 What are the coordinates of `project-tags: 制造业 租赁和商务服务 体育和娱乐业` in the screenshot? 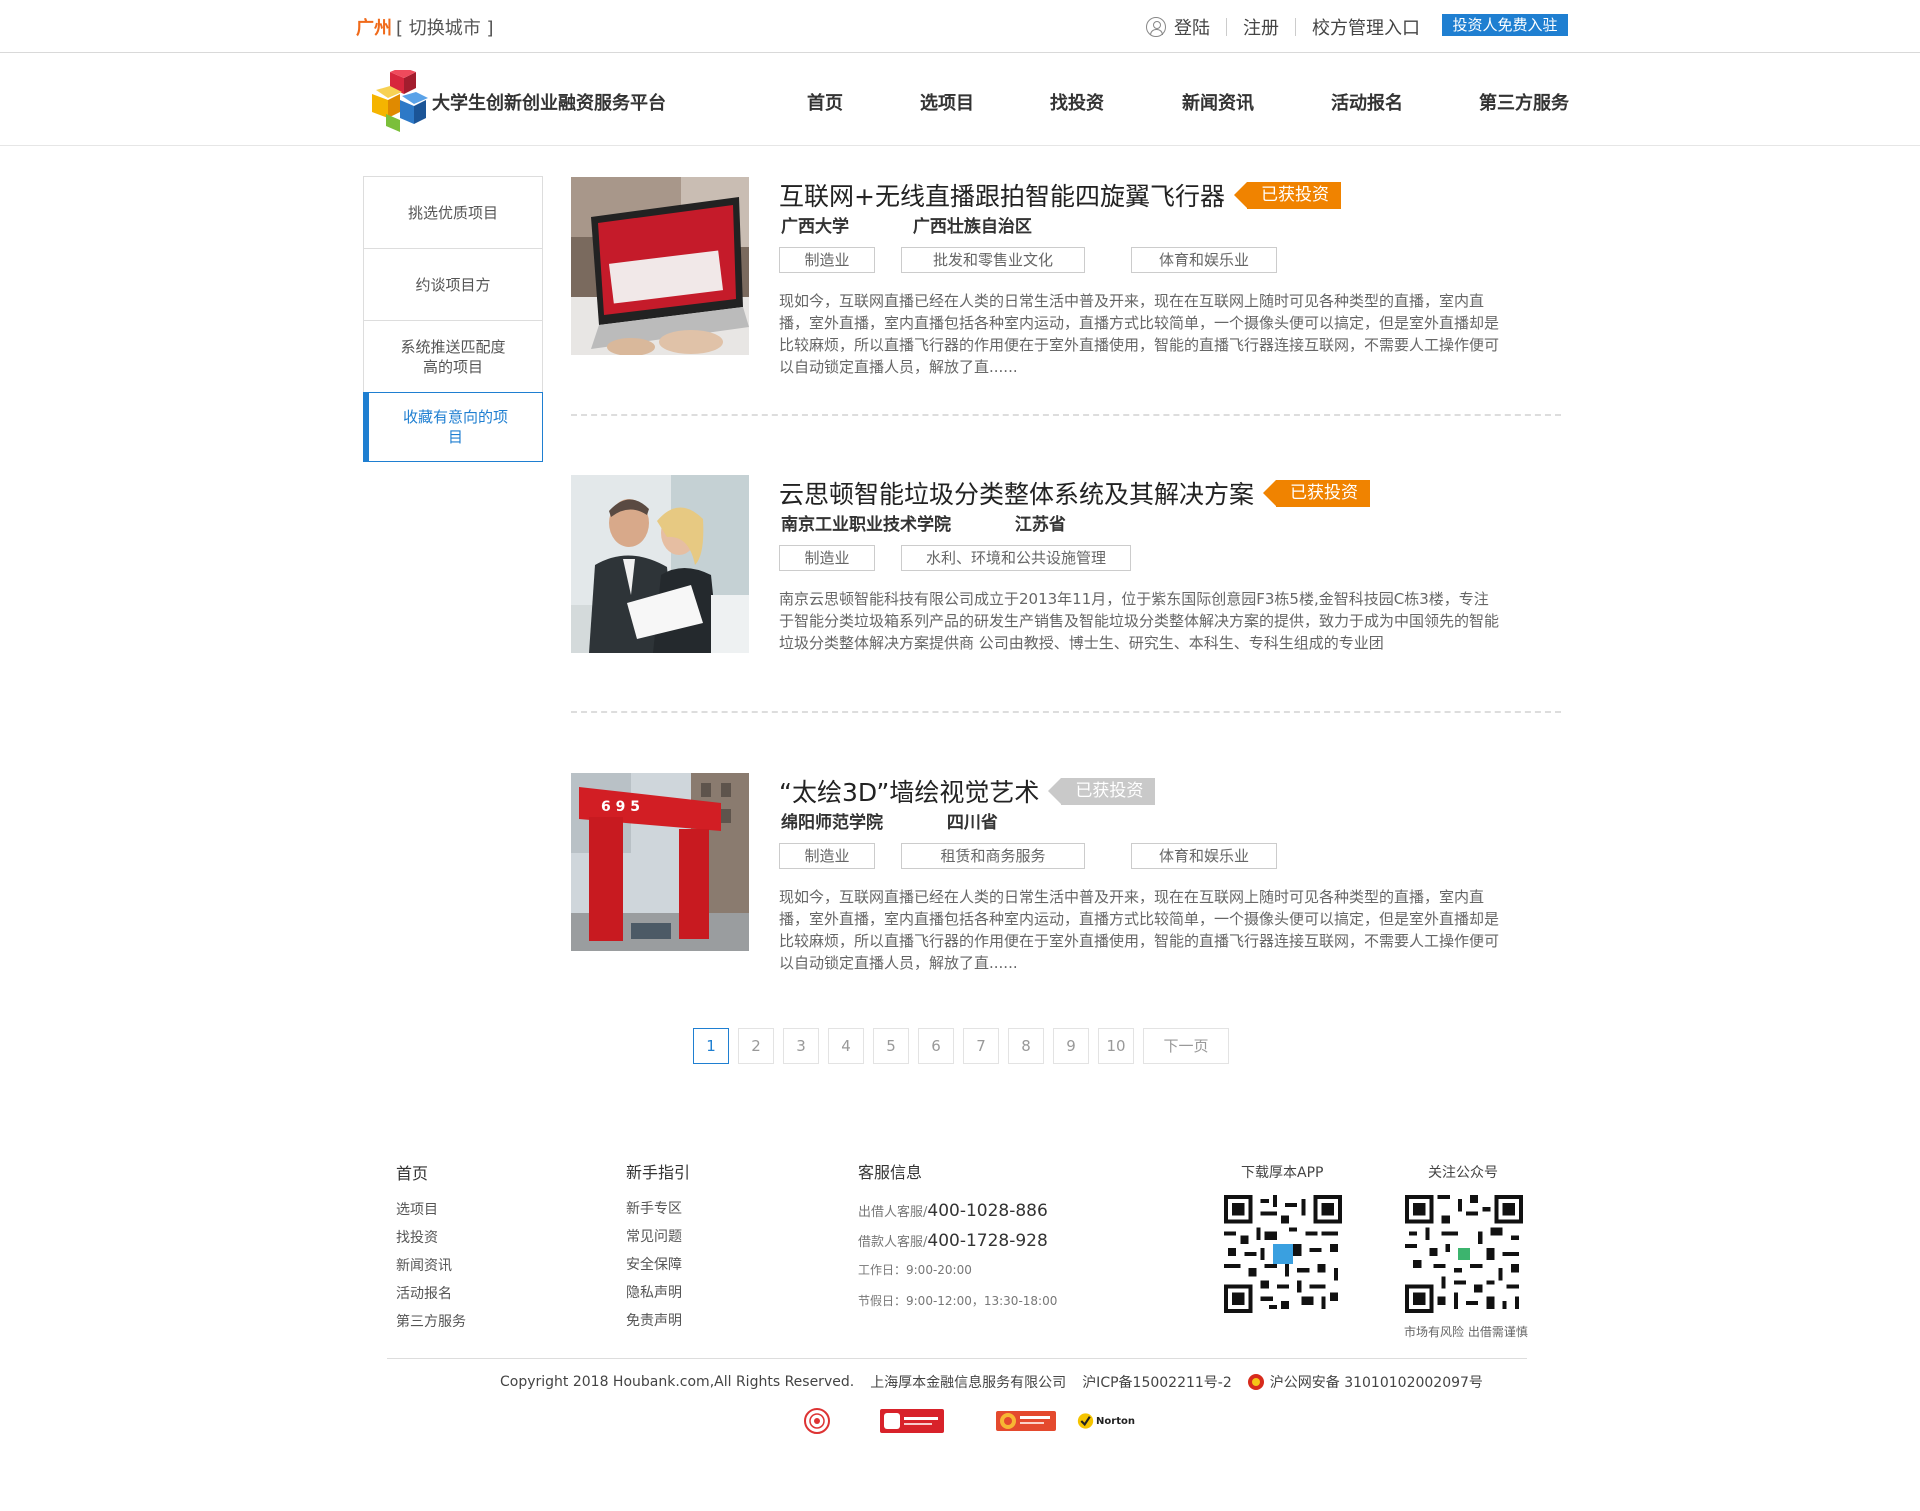 It's located at (1028, 856).